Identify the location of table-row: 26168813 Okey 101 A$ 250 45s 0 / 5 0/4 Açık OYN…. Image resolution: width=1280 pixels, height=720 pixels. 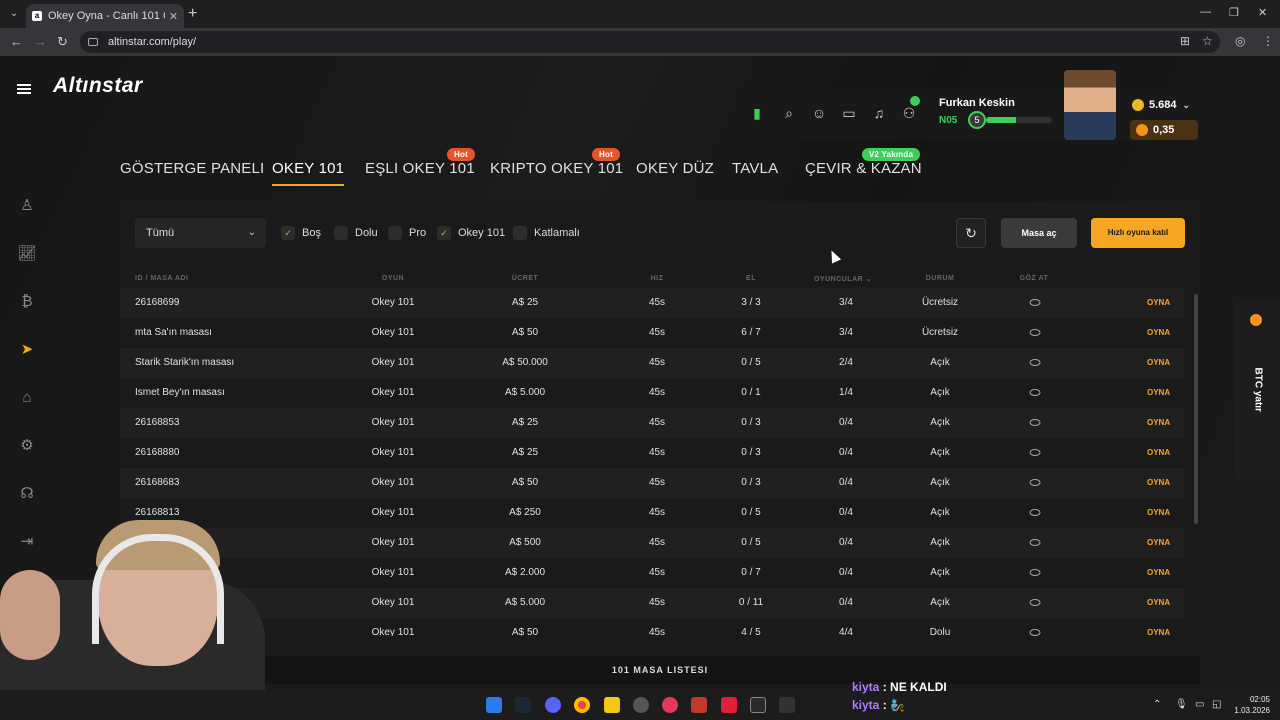
(652, 513).